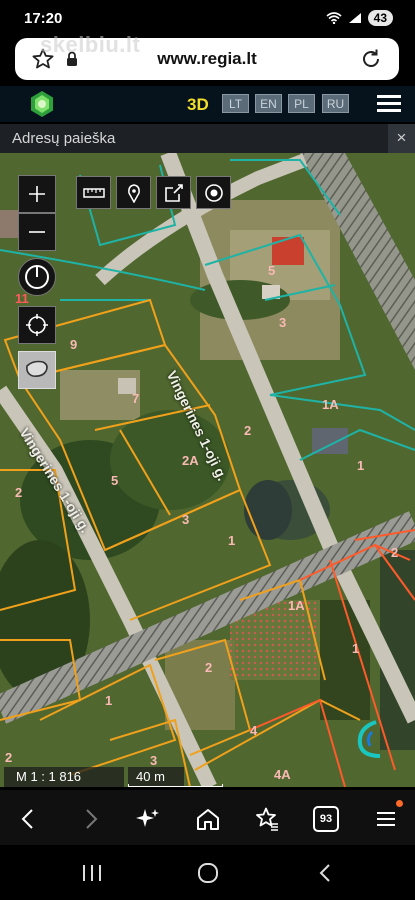 Image resolution: width=415 pixels, height=900 pixels. I want to click on select-area-icon, so click(37, 368).